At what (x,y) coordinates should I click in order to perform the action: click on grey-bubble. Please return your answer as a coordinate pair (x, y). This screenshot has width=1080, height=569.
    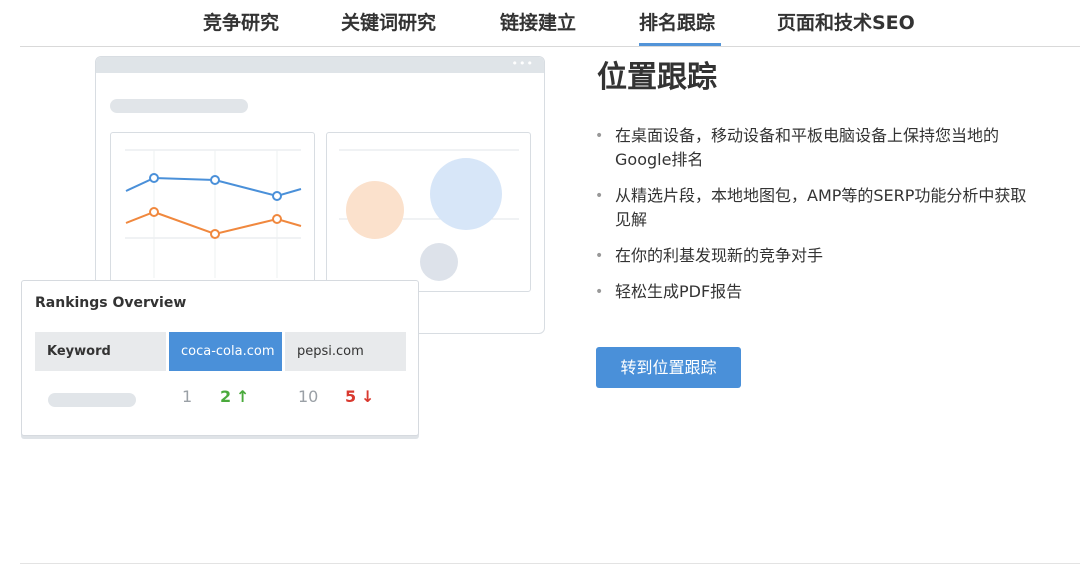
    Looking at the image, I should click on (439, 262).